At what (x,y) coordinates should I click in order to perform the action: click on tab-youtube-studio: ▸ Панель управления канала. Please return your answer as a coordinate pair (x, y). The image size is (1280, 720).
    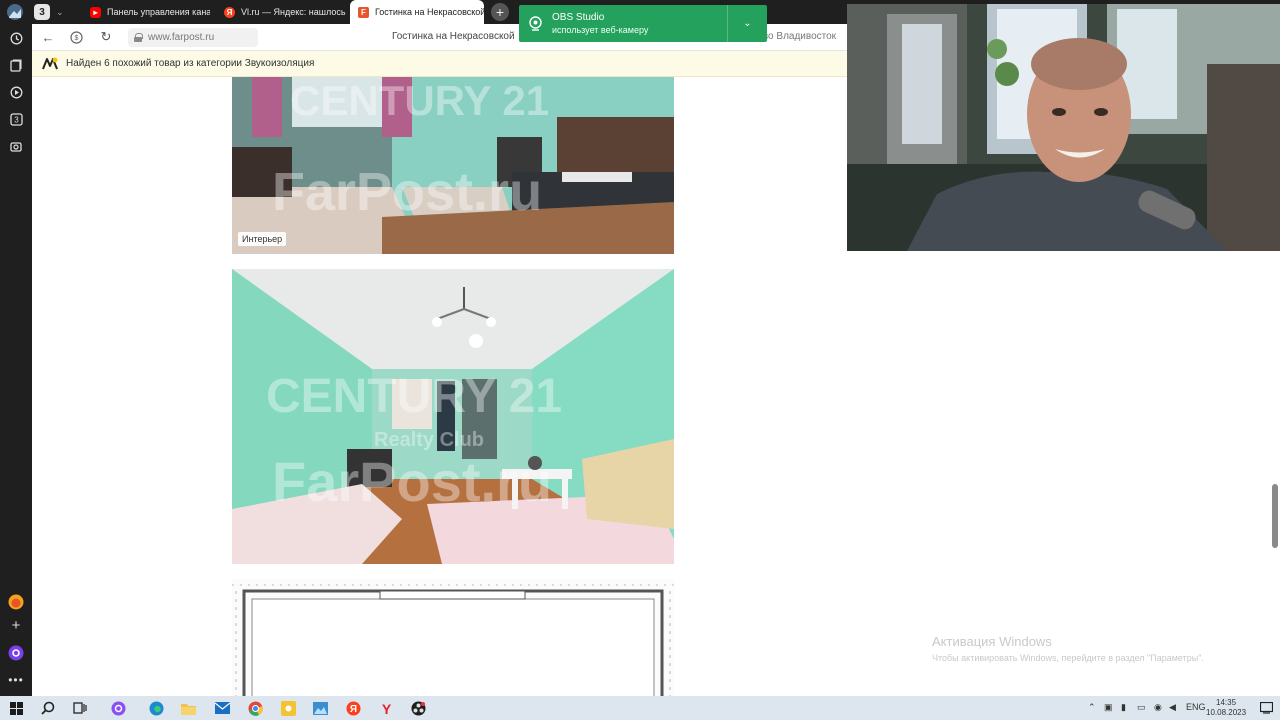
    Looking at the image, I should click on (146, 12).